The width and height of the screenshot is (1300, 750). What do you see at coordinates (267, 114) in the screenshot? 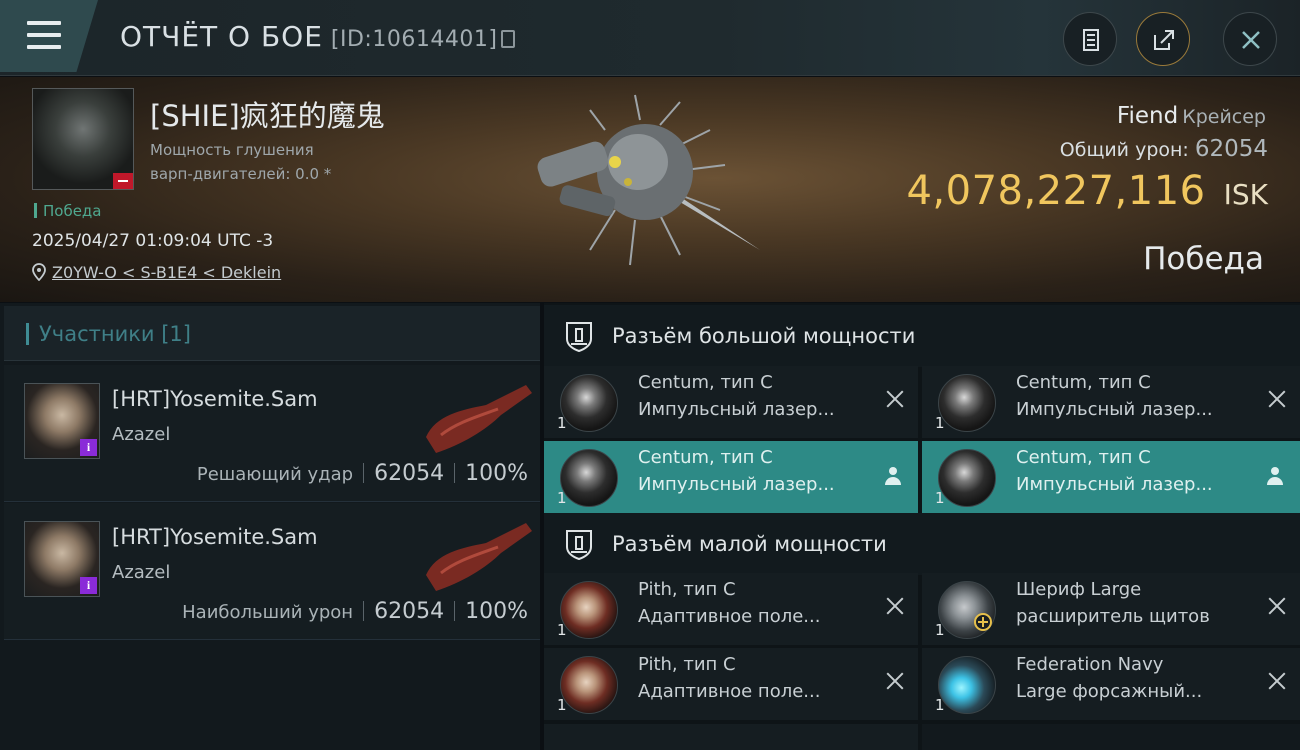
I see `victim-name: [SHIE]疯狂的魔鬼` at bounding box center [267, 114].